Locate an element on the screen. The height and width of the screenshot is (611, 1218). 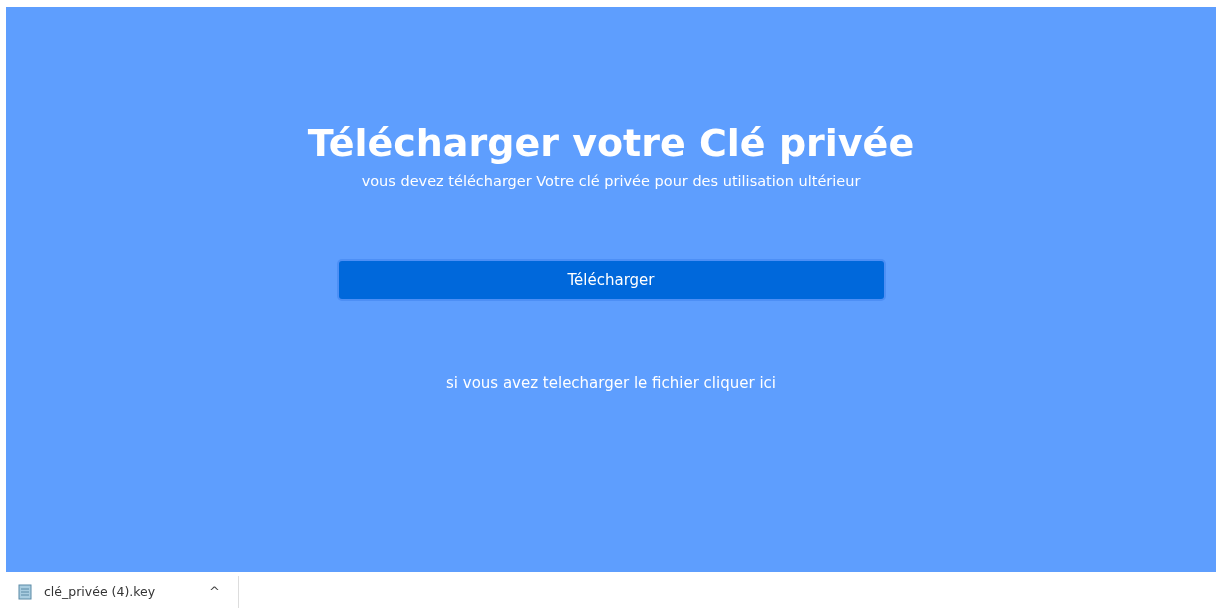
document-icon is located at coordinates (25, 591).